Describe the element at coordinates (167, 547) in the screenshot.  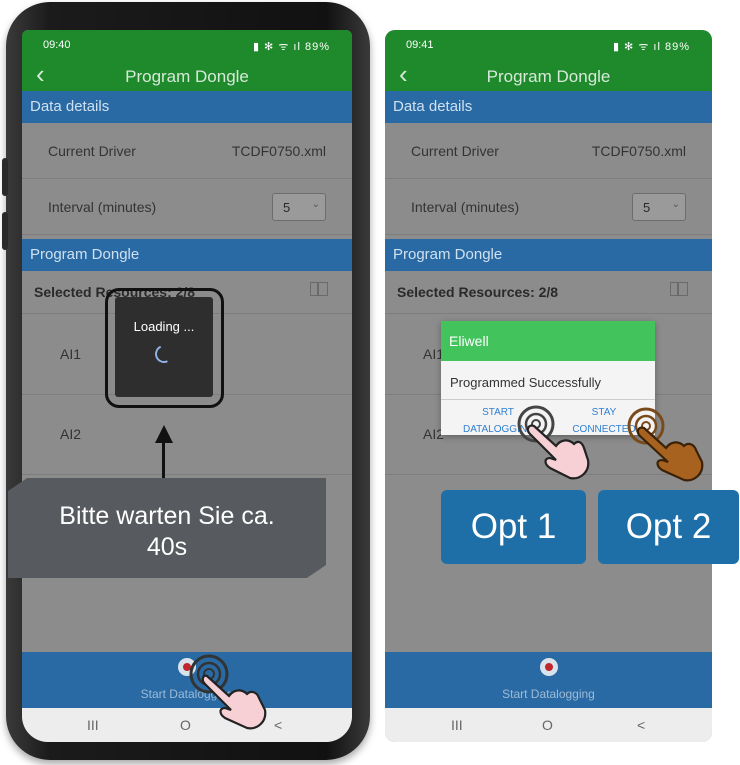
I see `callout-line-2: 40s` at that location.